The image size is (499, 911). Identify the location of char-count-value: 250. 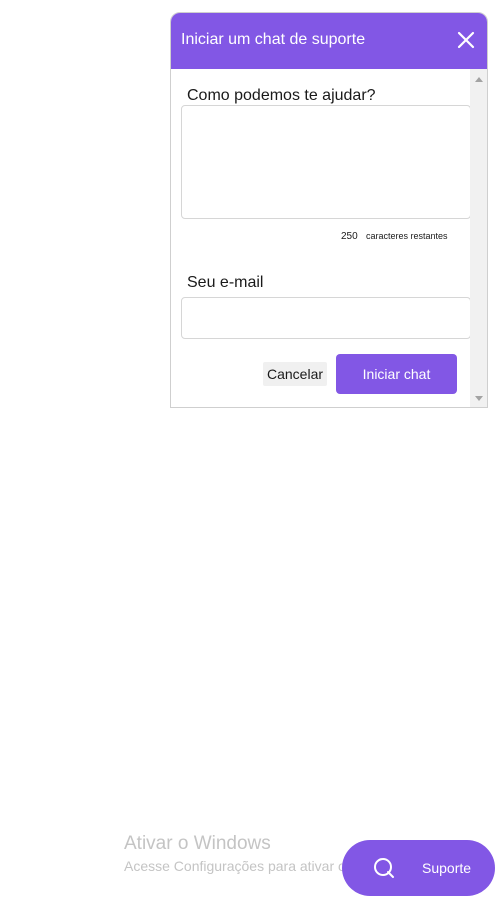
(349, 236).